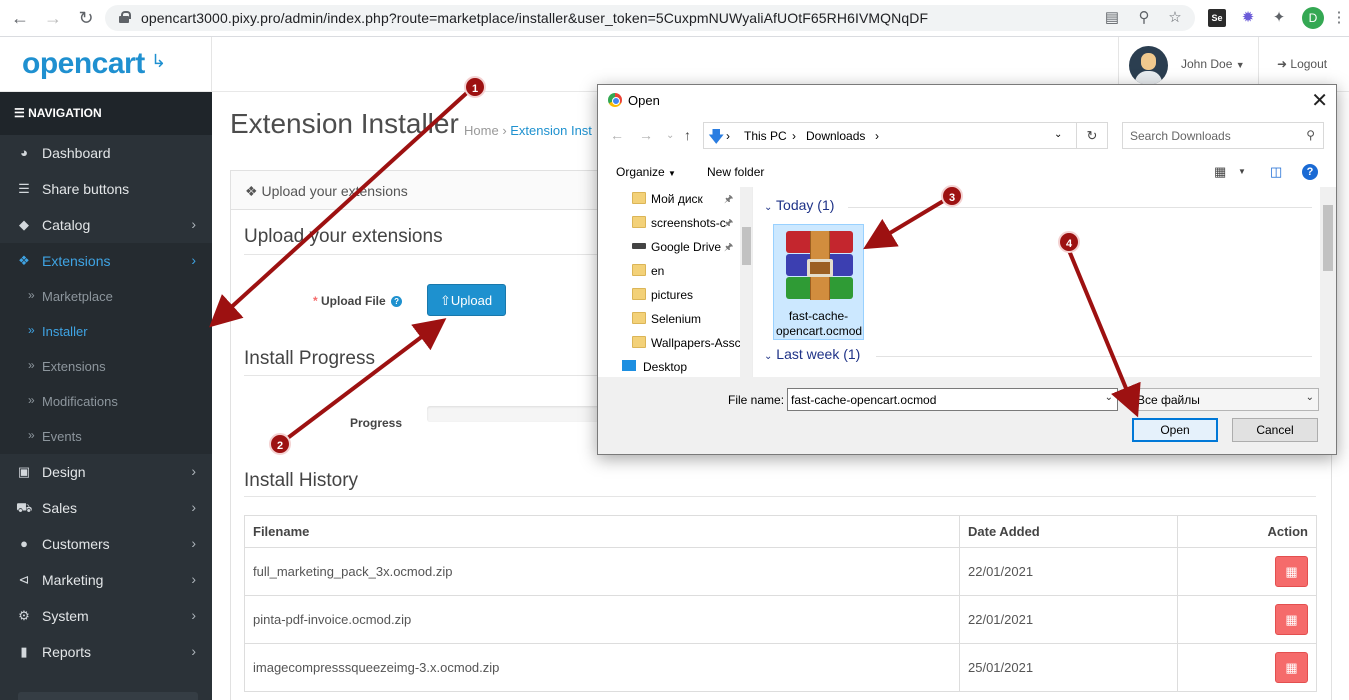 The height and width of the screenshot is (700, 1349). Describe the element at coordinates (106, 296) in the screenshot. I see `sidebar-subitem-marketplace: » Marketplace` at that location.